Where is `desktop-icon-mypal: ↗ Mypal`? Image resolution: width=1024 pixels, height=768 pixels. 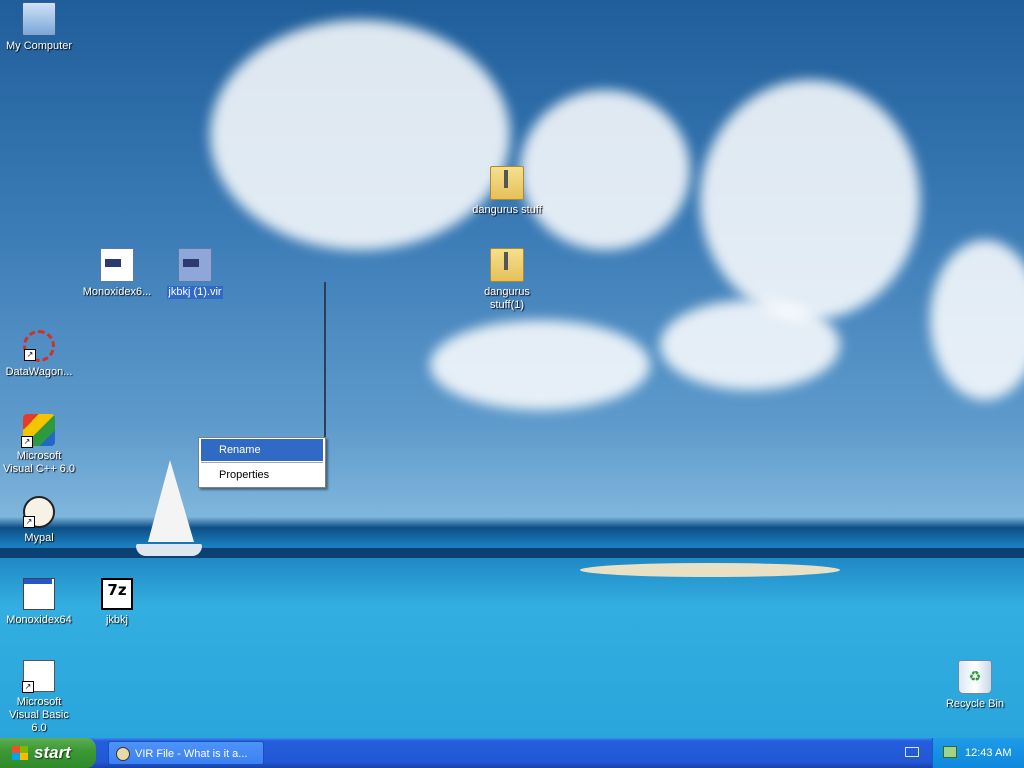
desktop-icon-mypal: ↗ Mypal is located at coordinates (39, 520).